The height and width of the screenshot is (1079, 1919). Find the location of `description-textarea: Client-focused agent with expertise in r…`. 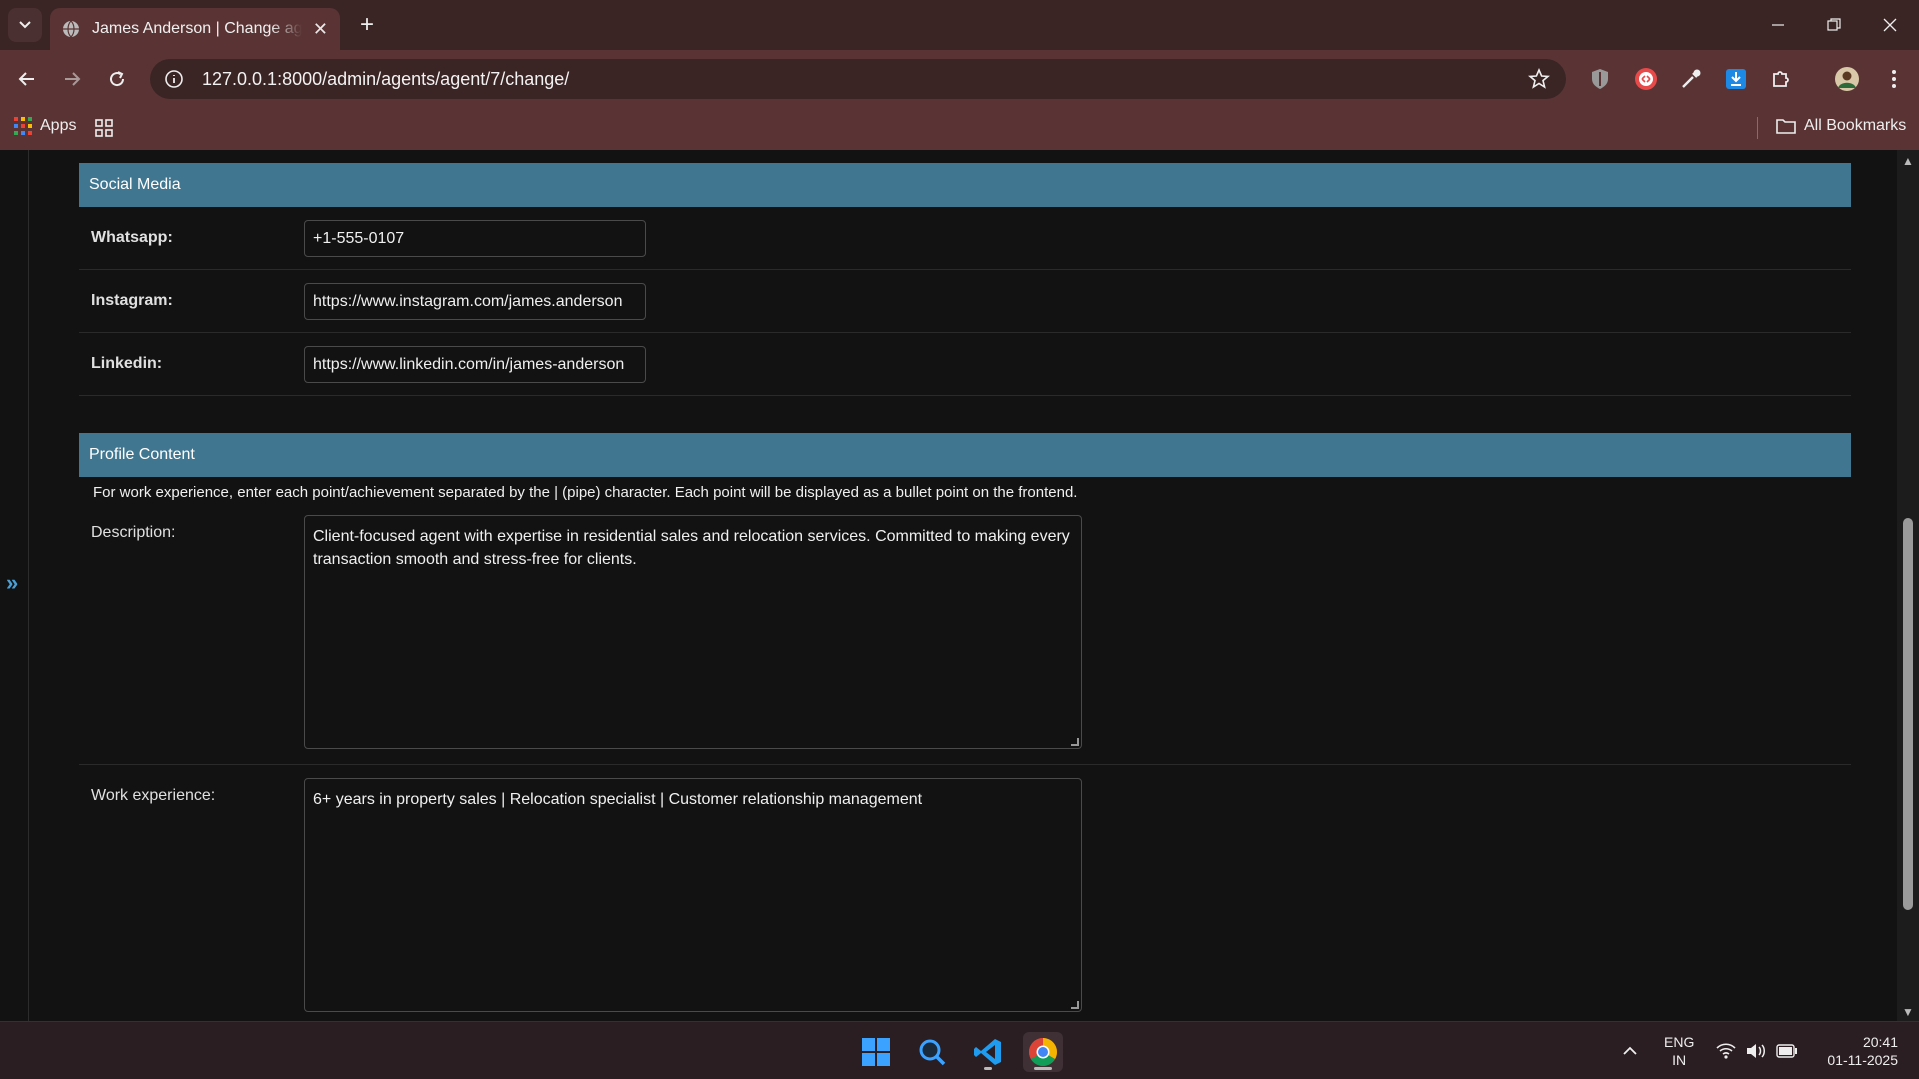

description-textarea: Client-focused agent with expertise in r… is located at coordinates (693, 632).